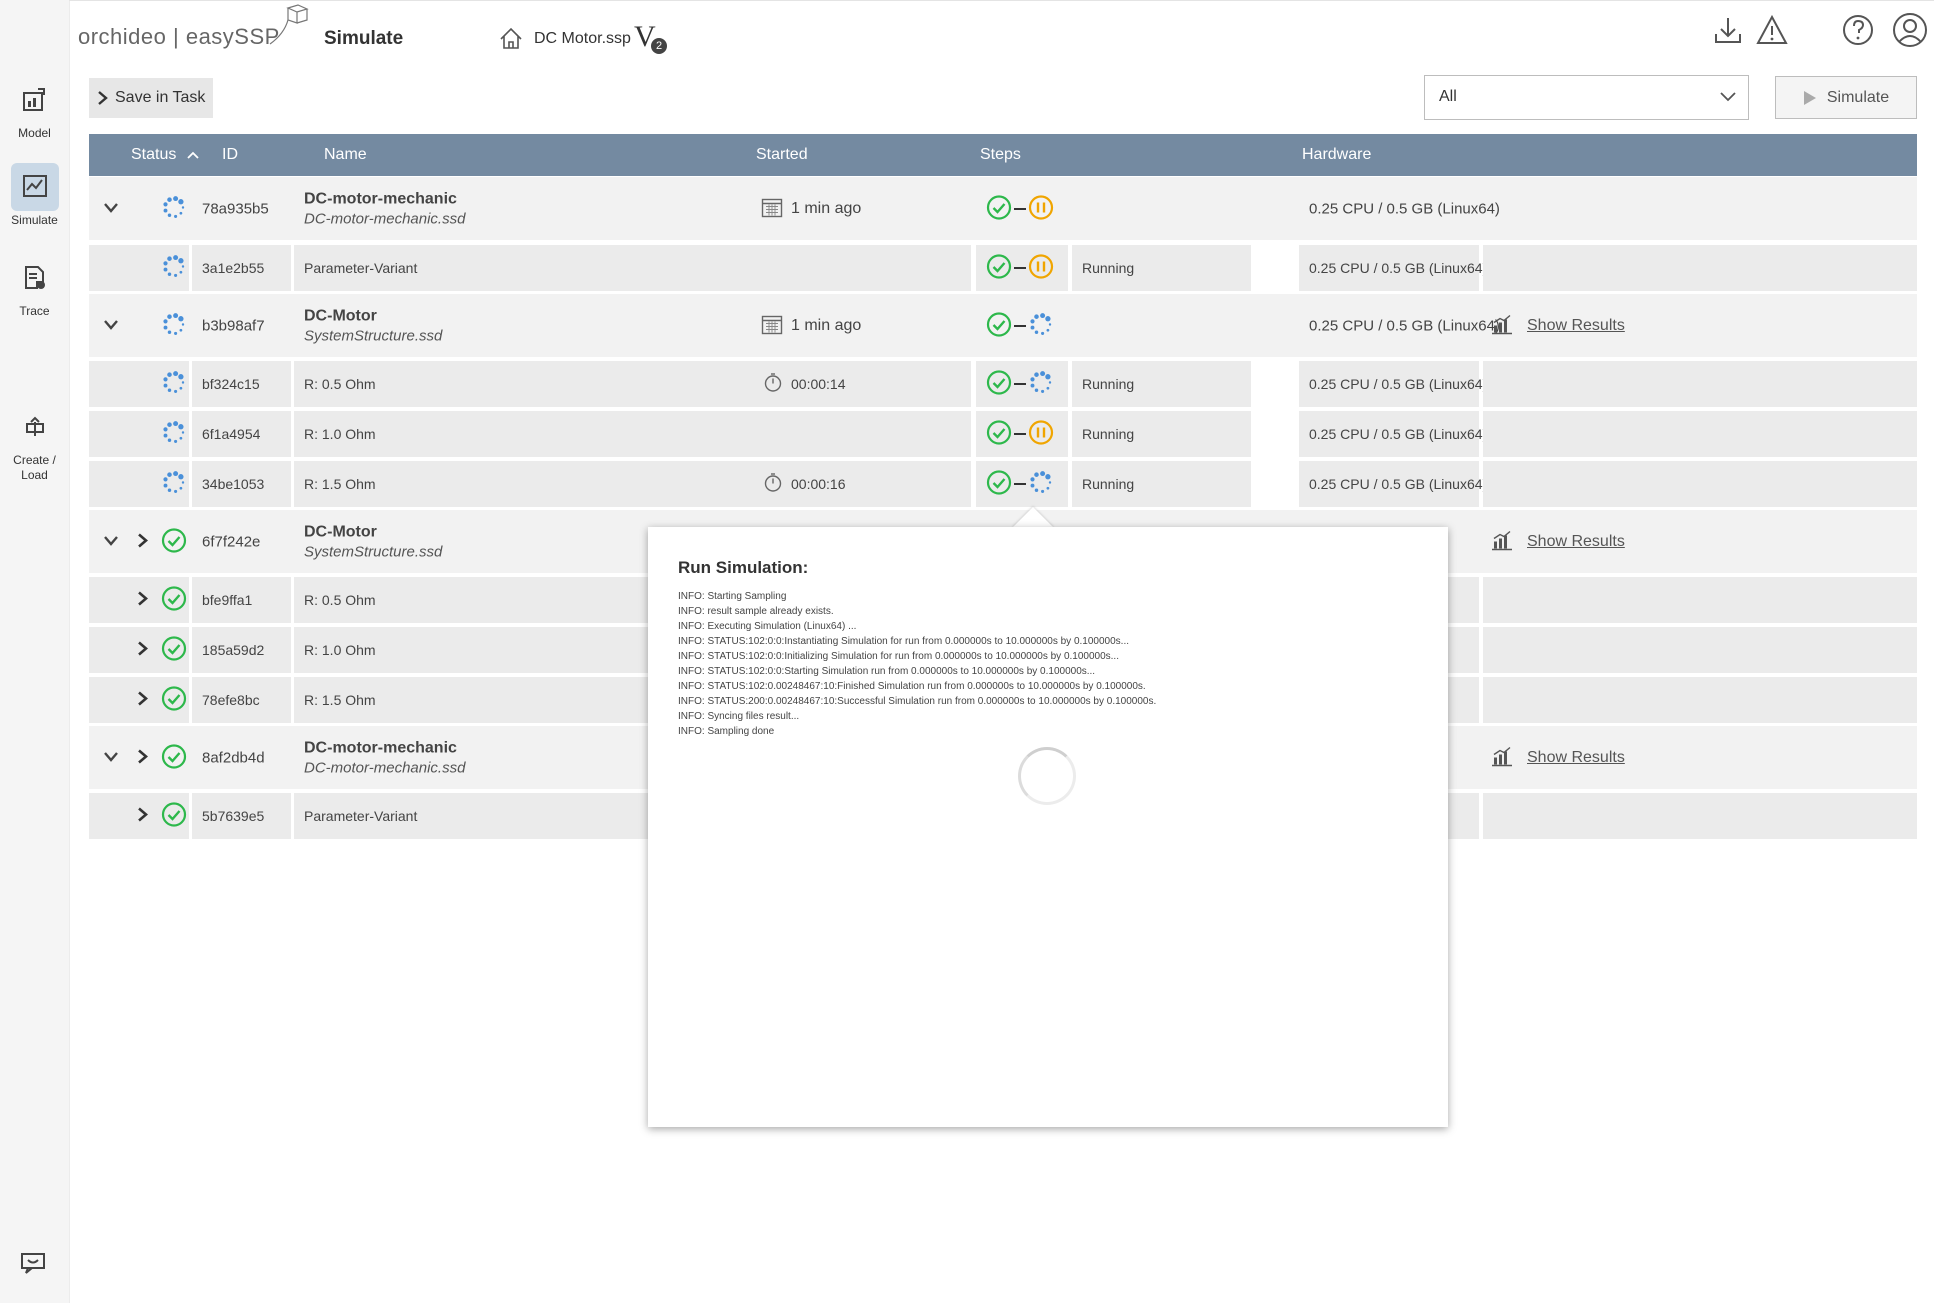 This screenshot has width=1934, height=1303. I want to click on run-id: 3a1e2b55, so click(233, 268).